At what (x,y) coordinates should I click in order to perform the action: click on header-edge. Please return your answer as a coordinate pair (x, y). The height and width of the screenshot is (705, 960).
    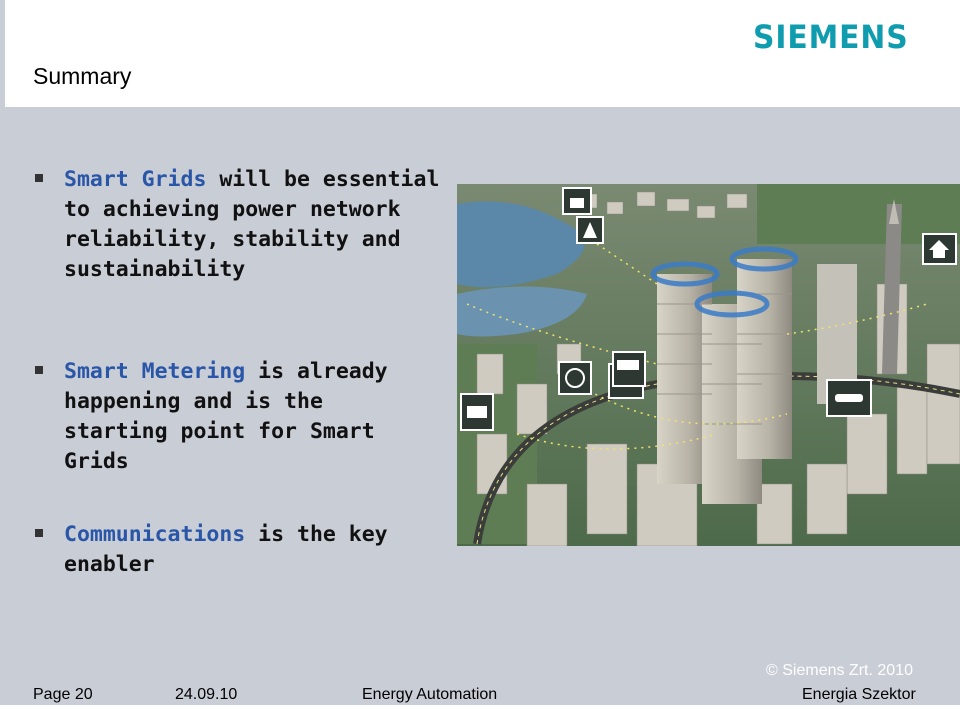
    Looking at the image, I should click on (2, 53).